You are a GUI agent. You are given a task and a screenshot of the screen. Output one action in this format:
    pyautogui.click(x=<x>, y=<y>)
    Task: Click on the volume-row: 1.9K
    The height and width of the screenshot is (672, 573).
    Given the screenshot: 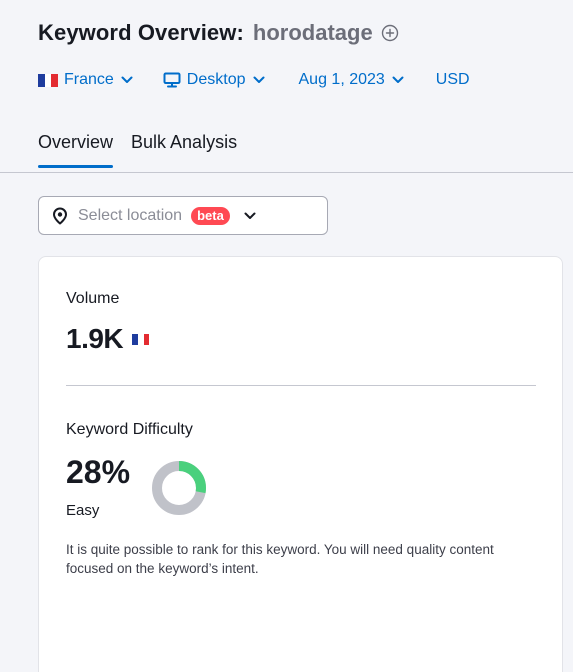 What is the action you would take?
    pyautogui.click(x=108, y=339)
    